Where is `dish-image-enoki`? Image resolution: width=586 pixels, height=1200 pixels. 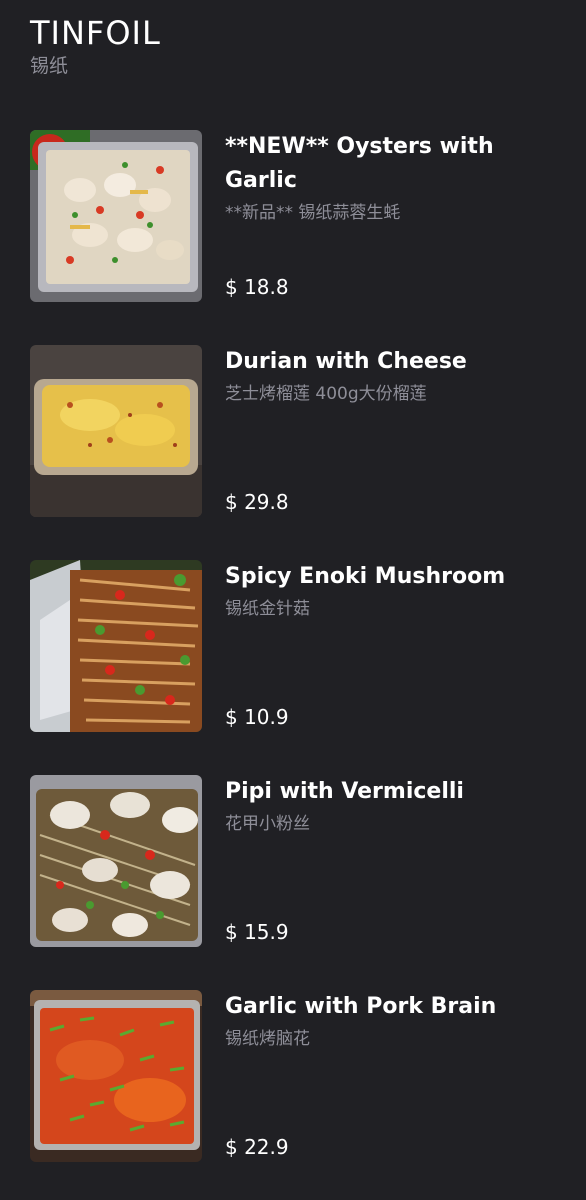
dish-image-enoki is located at coordinates (116, 646).